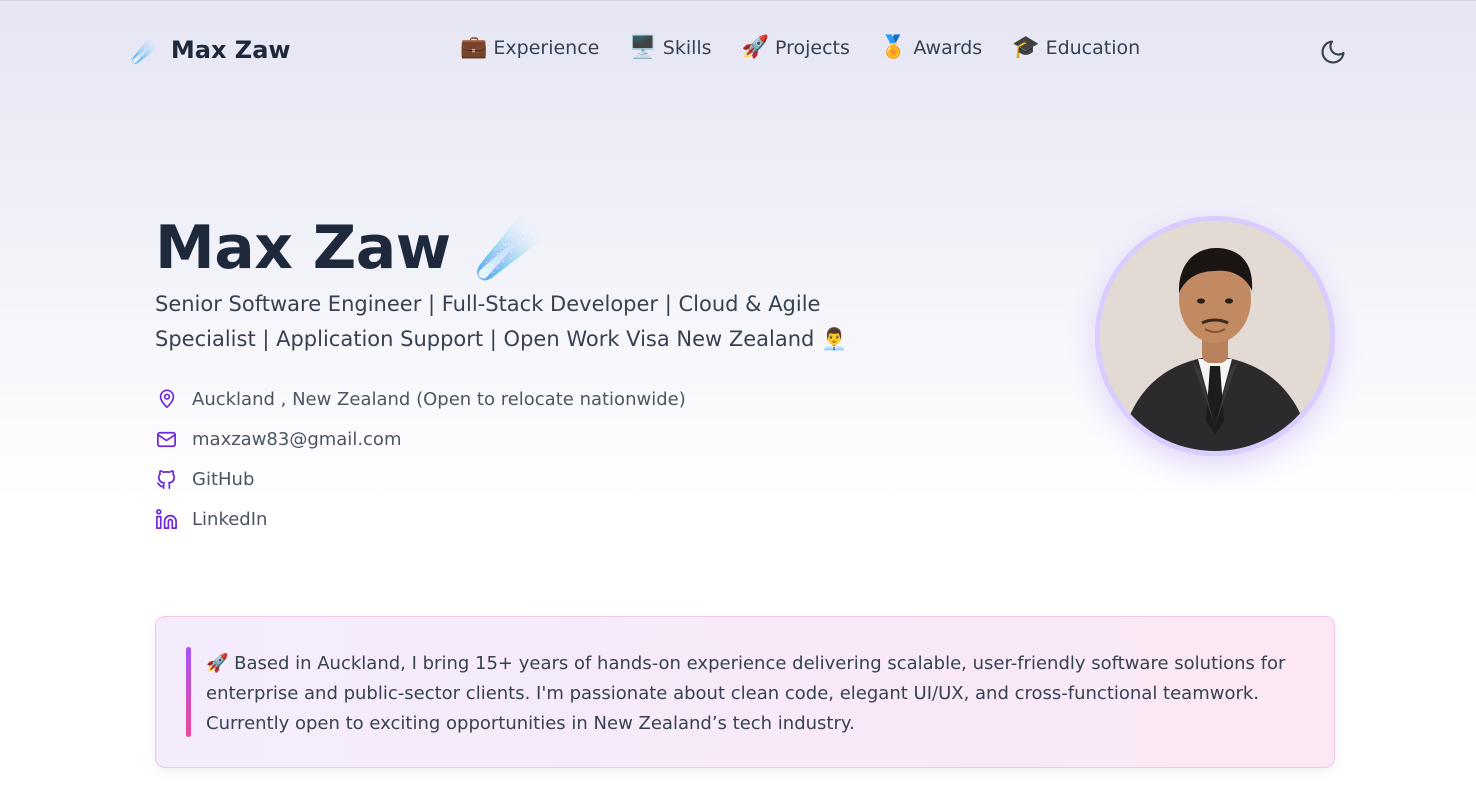 This screenshot has height=806, width=1476. Describe the element at coordinates (755, 47) in the screenshot. I see `rocket-icon: 🚀` at that location.